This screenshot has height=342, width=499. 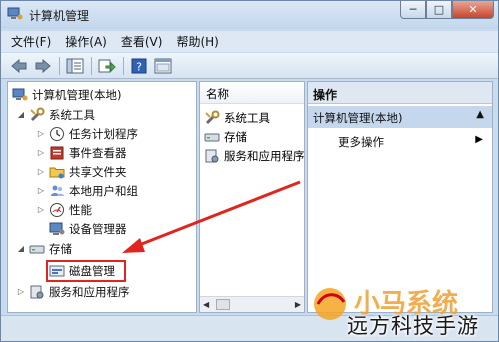 What do you see at coordinates (98, 171) in the screenshot?
I see `tree-item-label: 共享文件夹` at bounding box center [98, 171].